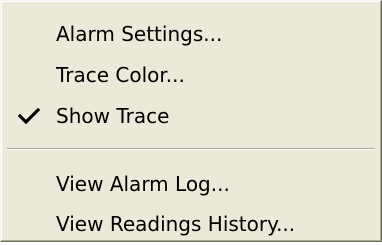 The image size is (382, 245). What do you see at coordinates (29, 116) in the screenshot?
I see `checkmark-icon` at bounding box center [29, 116].